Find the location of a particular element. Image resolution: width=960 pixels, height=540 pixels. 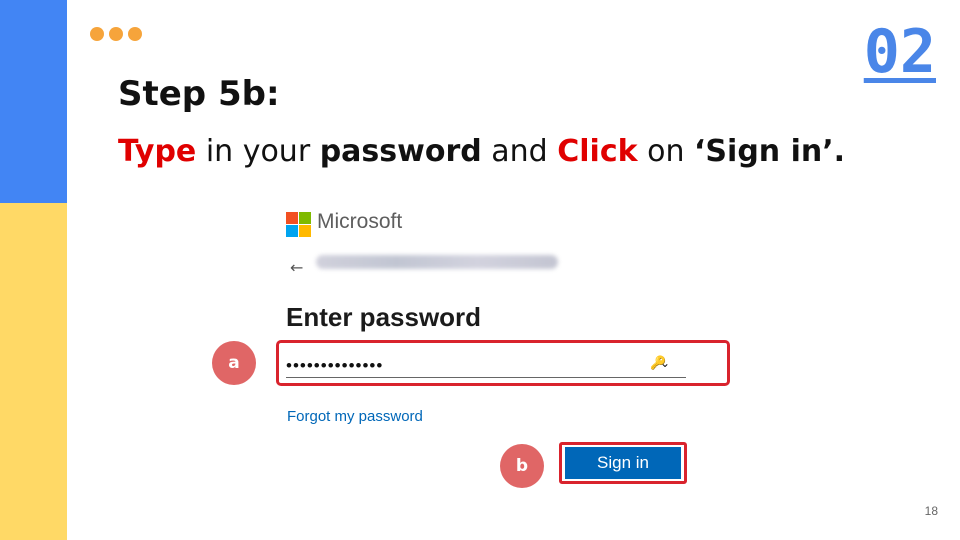

forgot-password-link: Forgot my password is located at coordinates (355, 416).